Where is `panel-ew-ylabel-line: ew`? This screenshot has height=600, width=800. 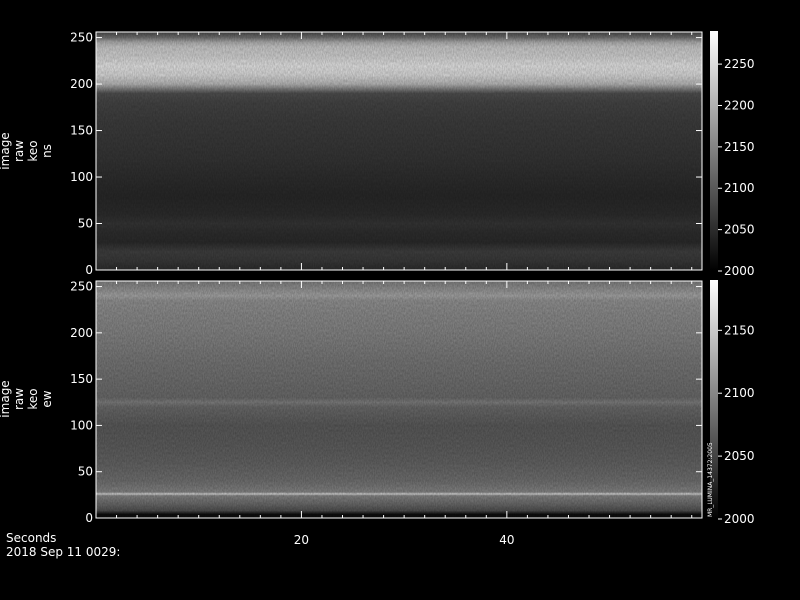 panel-ew-ylabel-line: ew is located at coordinates (47, 398).